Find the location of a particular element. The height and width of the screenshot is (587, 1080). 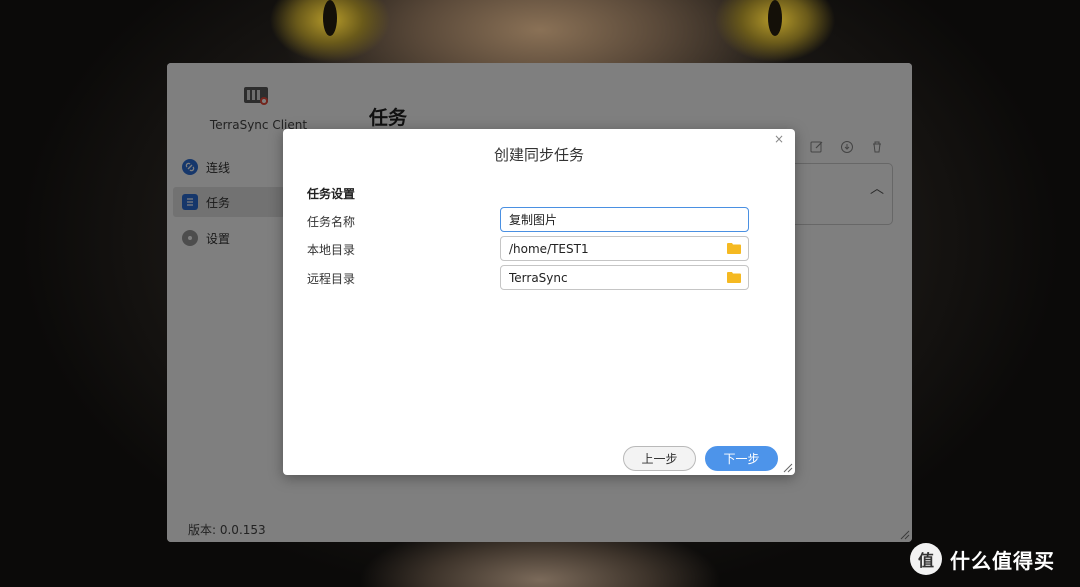

watermark: 值 什么值得买 is located at coordinates (982, 559).